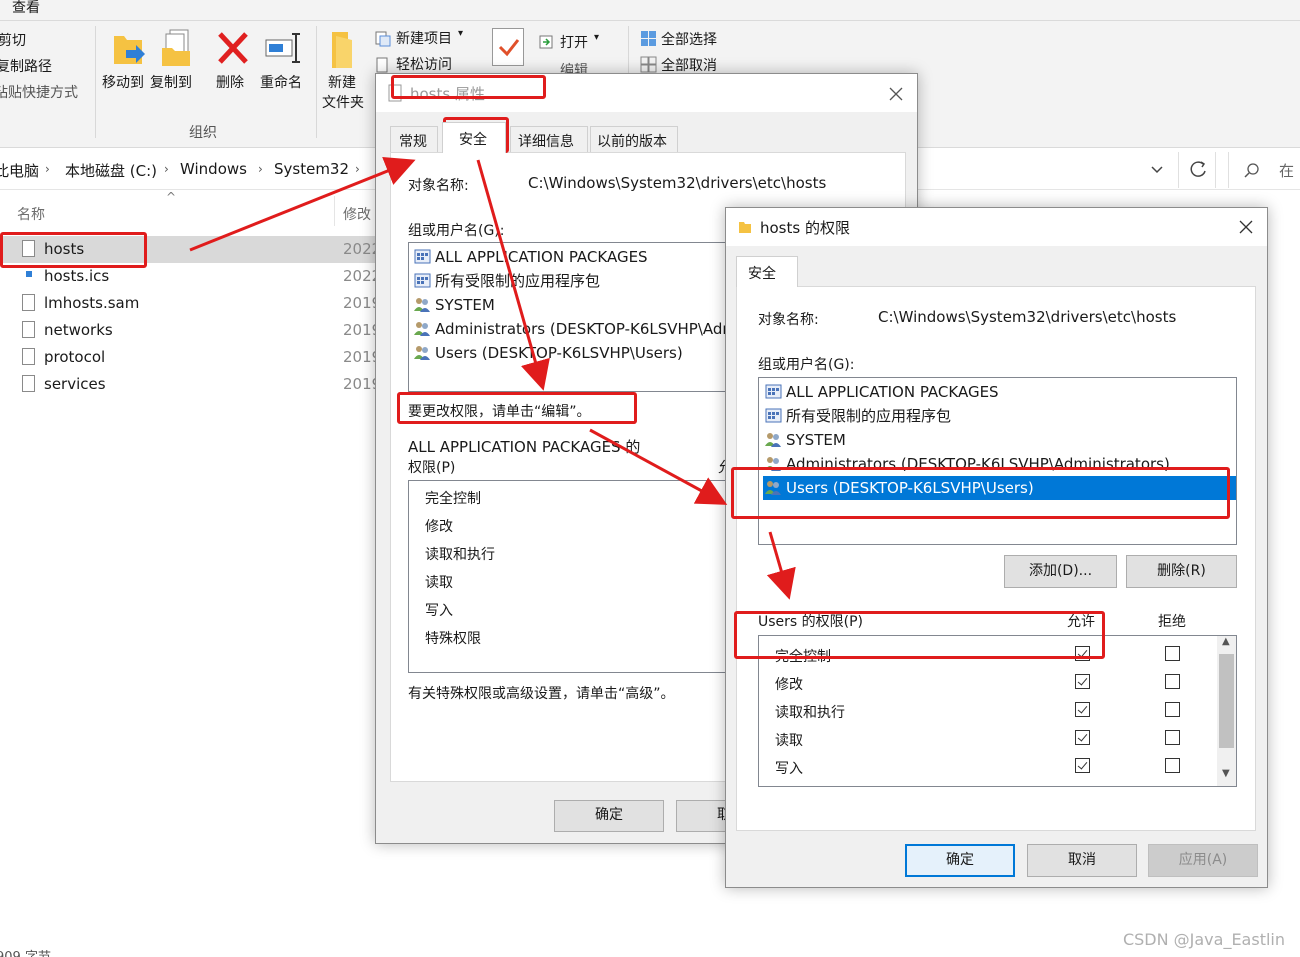 The height and width of the screenshot is (957, 1300). Describe the element at coordinates (781, 565) in the screenshot. I see `arrow-to-full-control` at that location.